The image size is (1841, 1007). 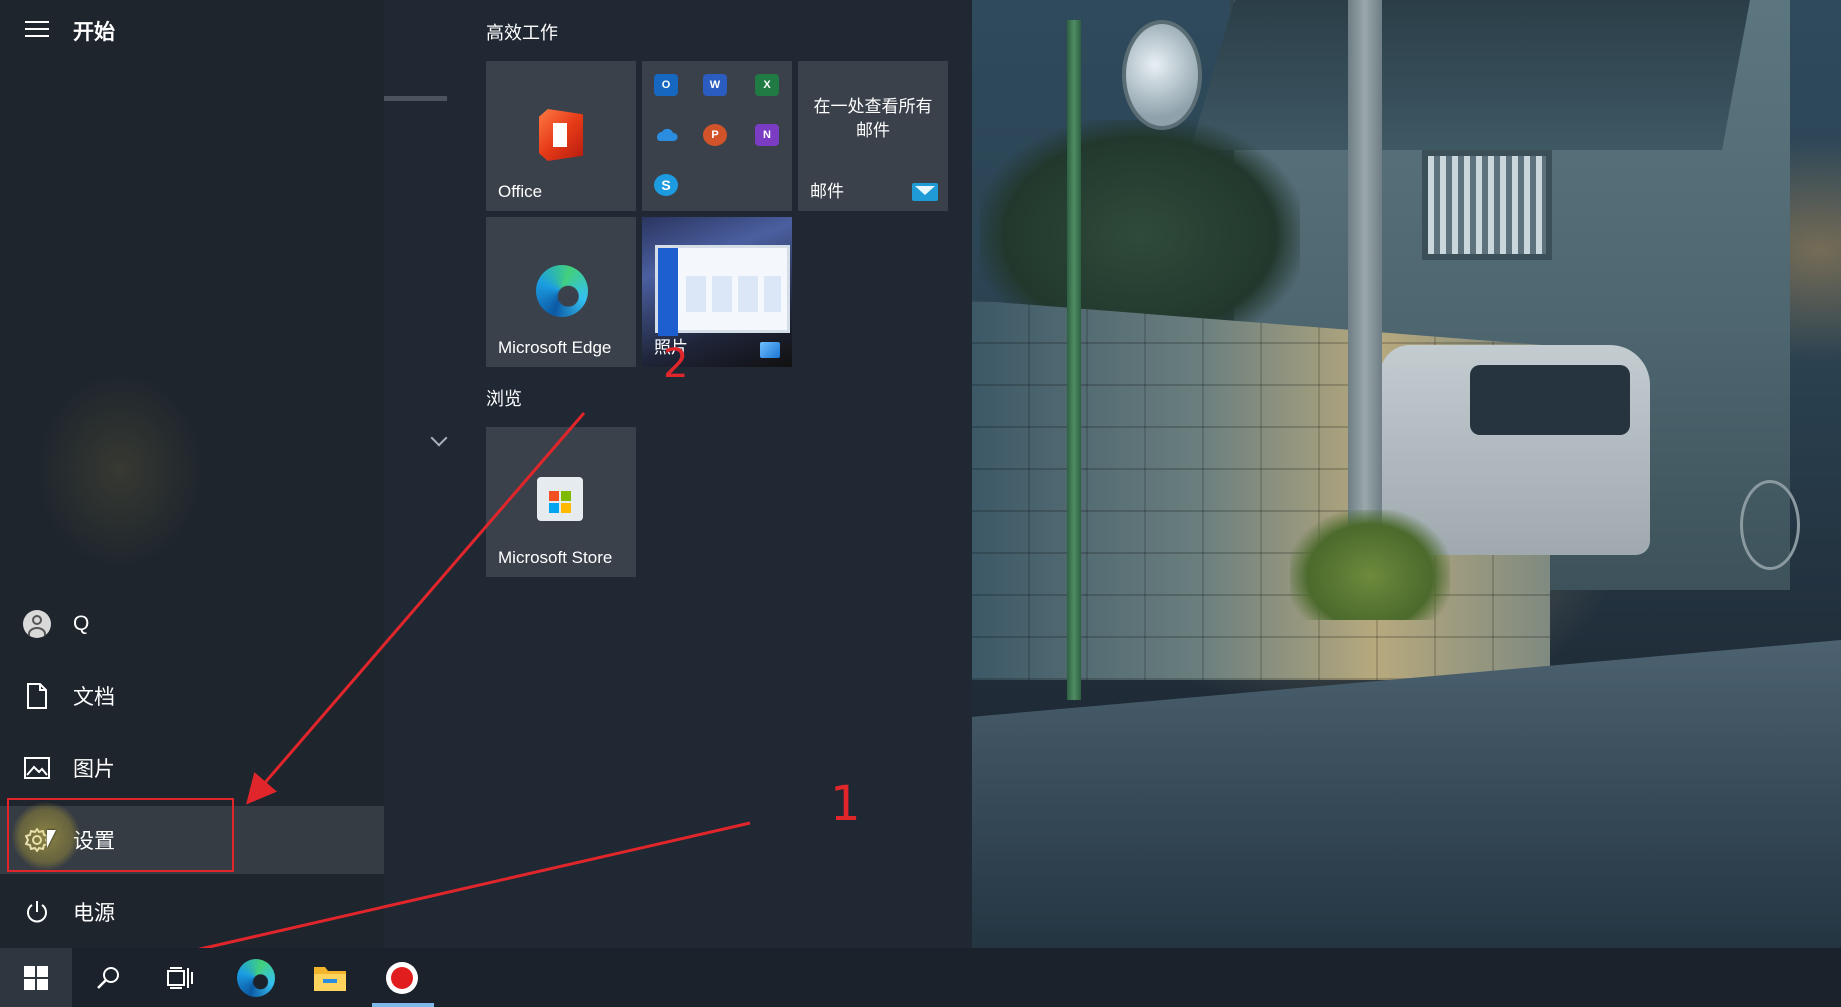 I want to click on search-button, so click(x=108, y=977).